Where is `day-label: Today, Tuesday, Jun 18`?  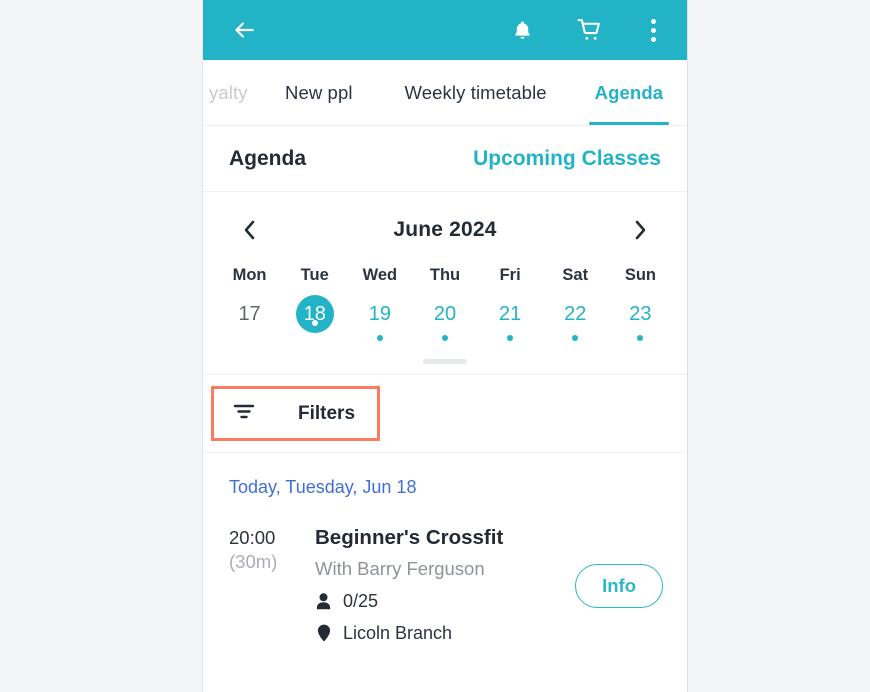 day-label: Today, Tuesday, Jun 18 is located at coordinates (445, 475).